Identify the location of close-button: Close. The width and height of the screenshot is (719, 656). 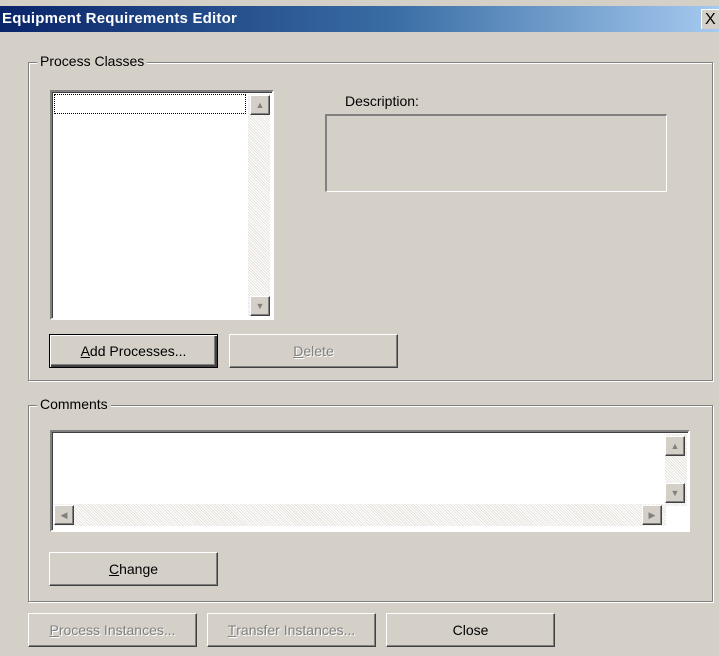
(470, 630).